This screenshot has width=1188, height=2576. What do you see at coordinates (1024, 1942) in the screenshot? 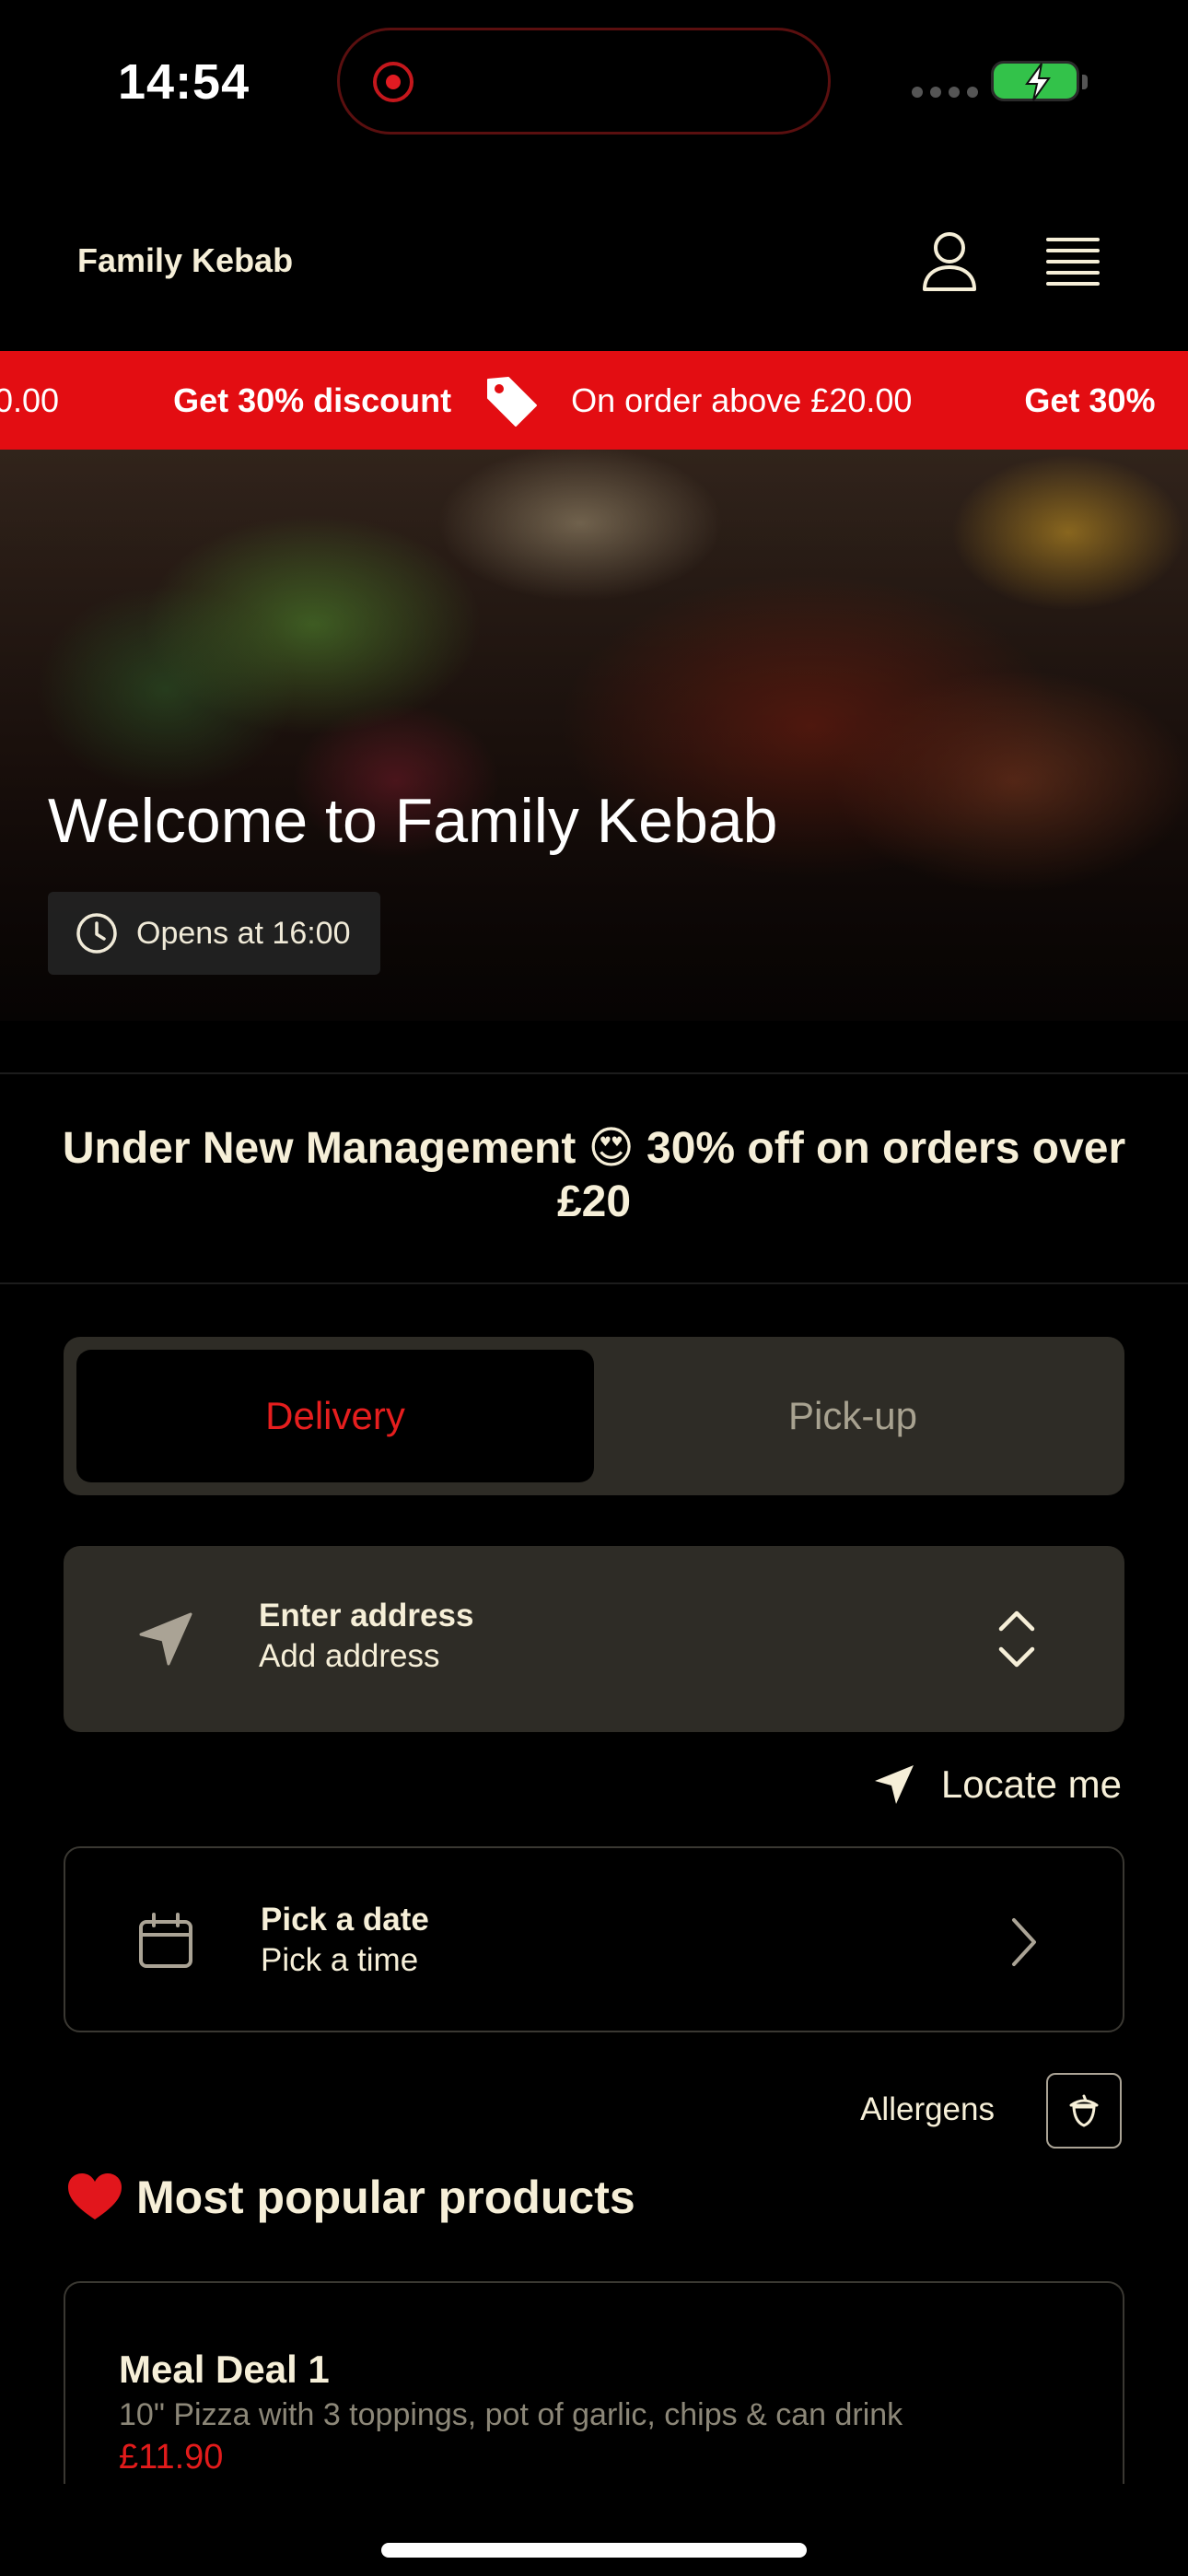
I see `chevron-right-icon` at bounding box center [1024, 1942].